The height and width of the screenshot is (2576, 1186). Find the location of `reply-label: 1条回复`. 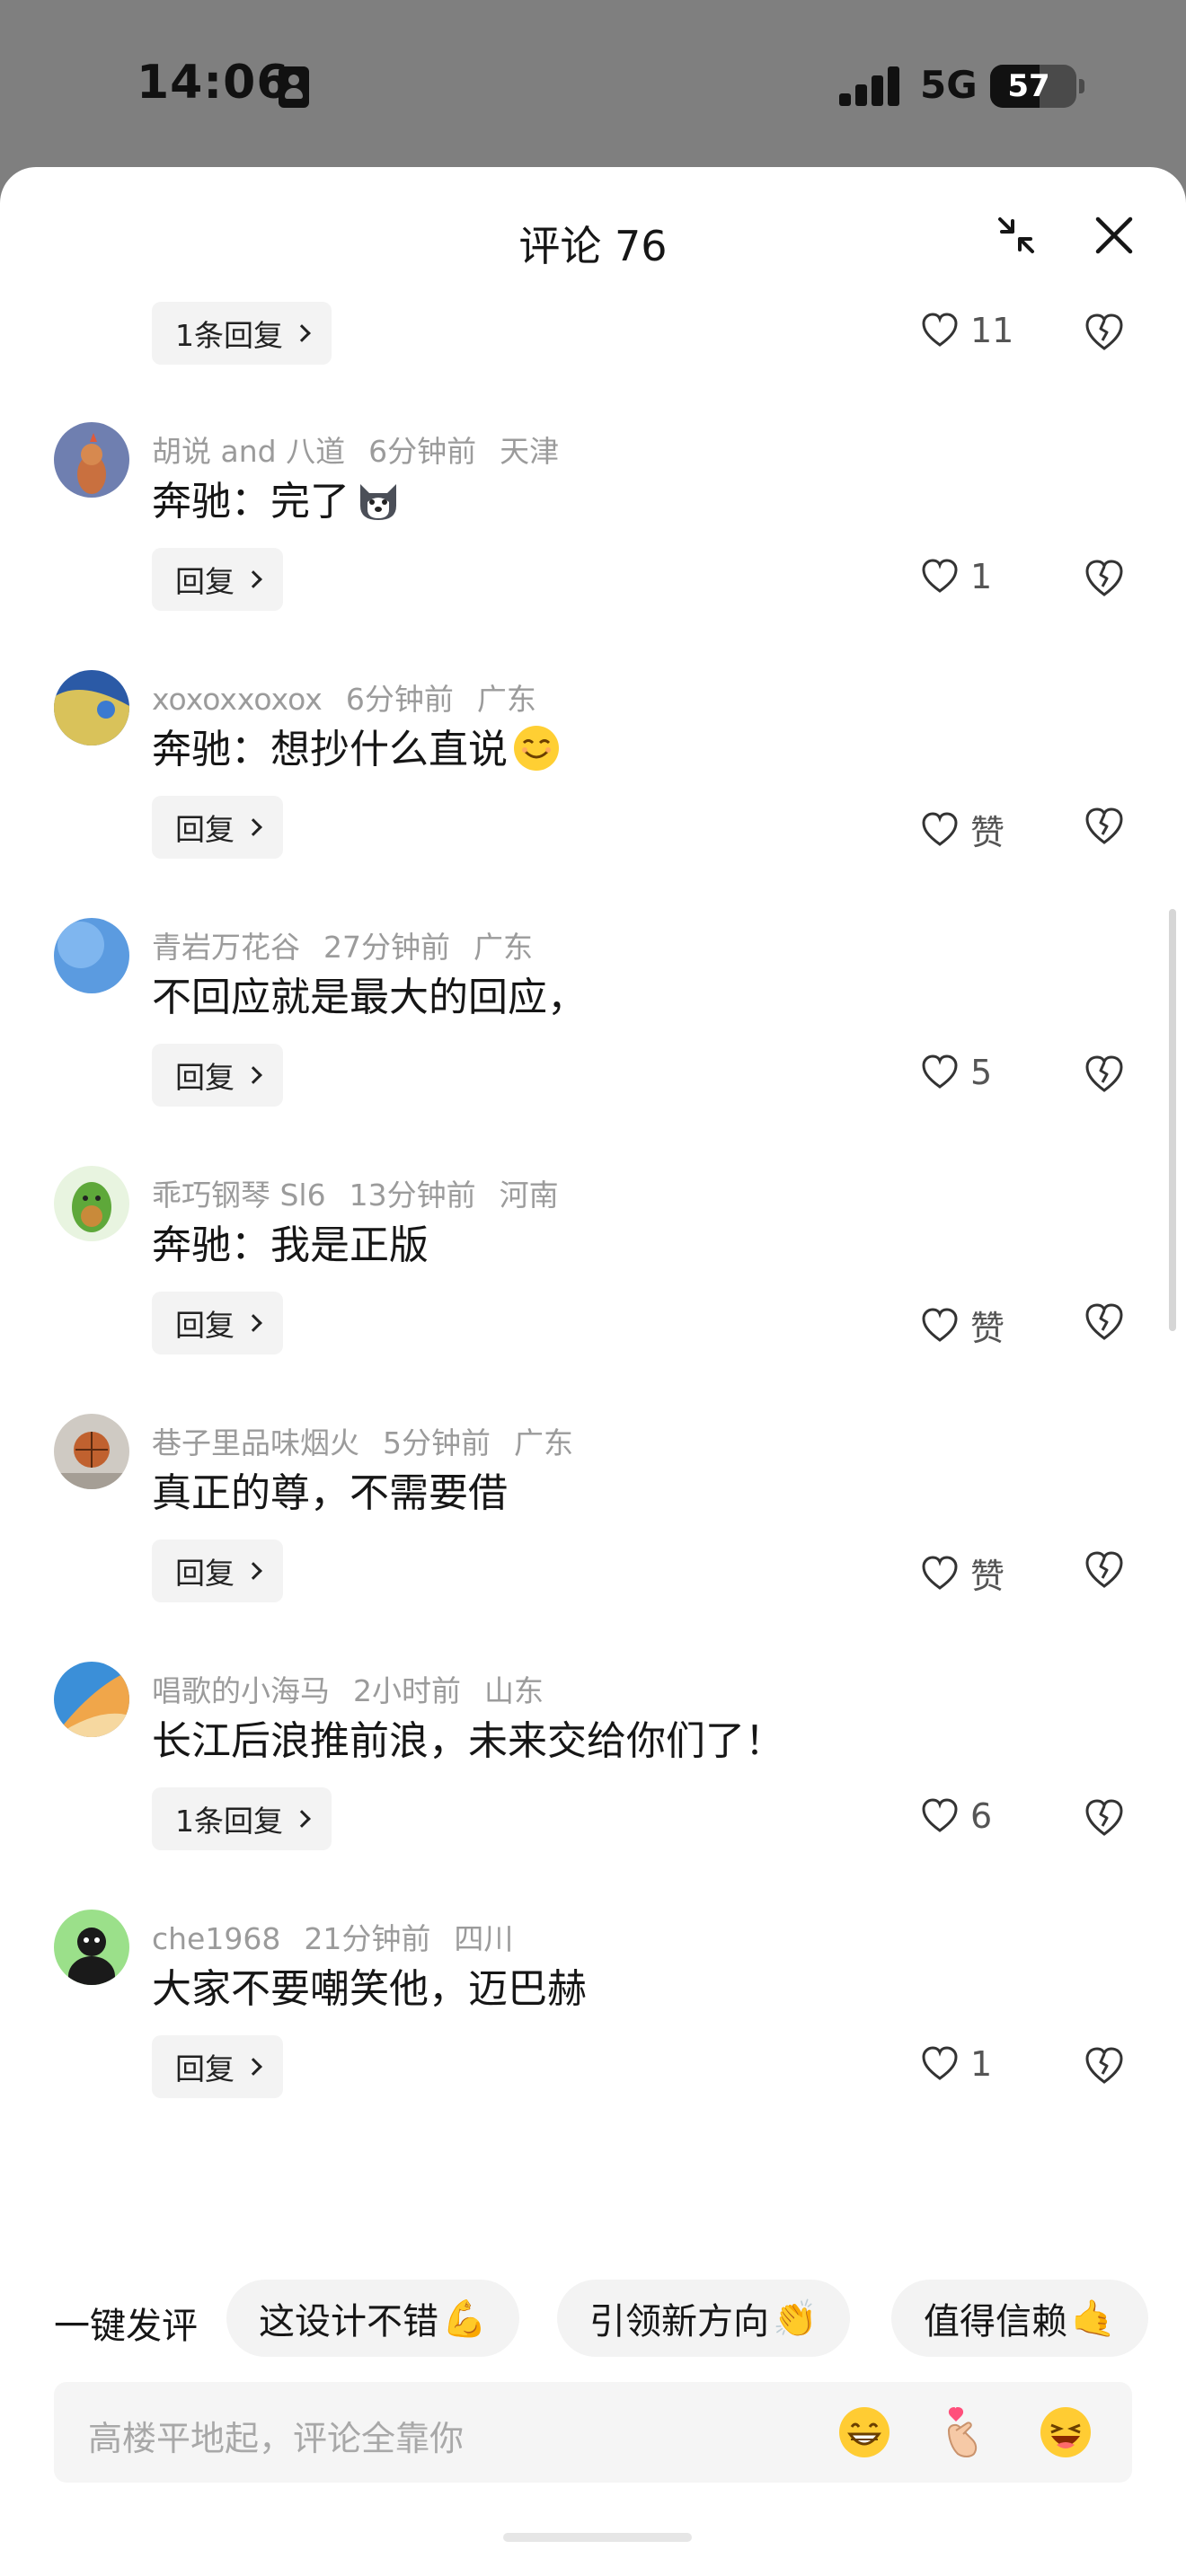

reply-label: 1条回复 is located at coordinates (229, 1821).